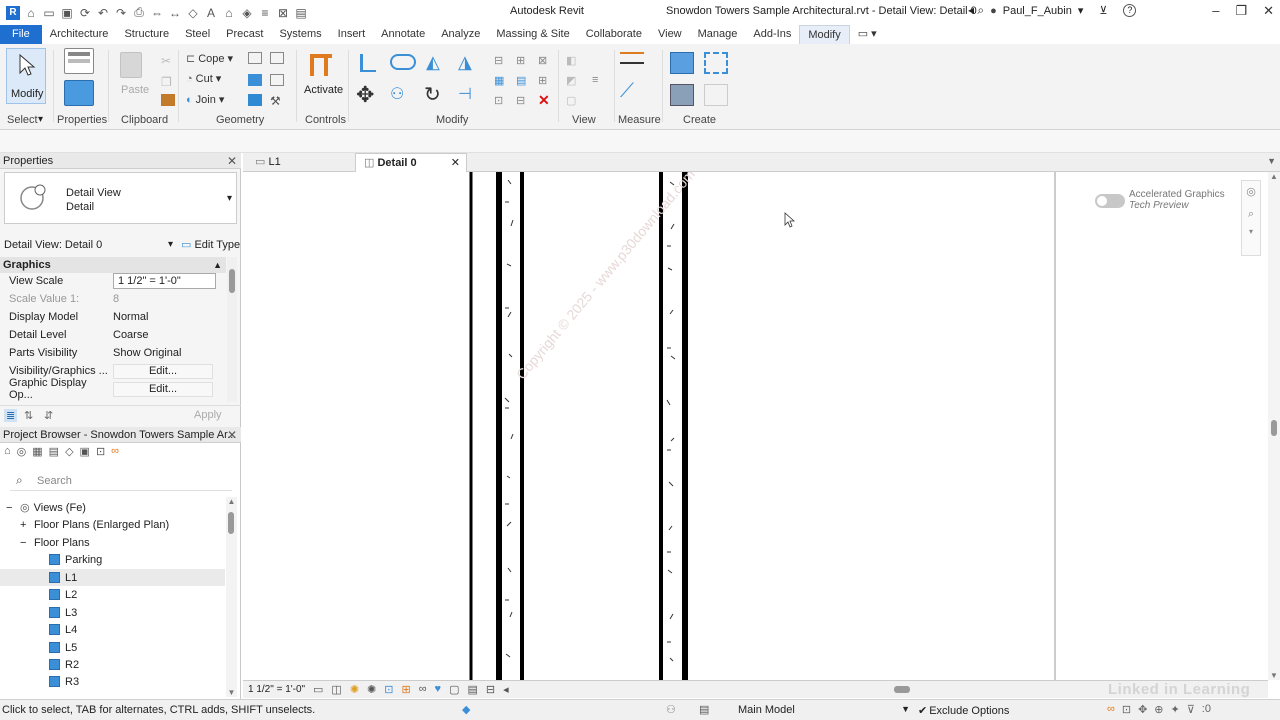 The height and width of the screenshot is (720, 1280). What do you see at coordinates (277, 80) in the screenshot?
I see `demolish-icon` at bounding box center [277, 80].